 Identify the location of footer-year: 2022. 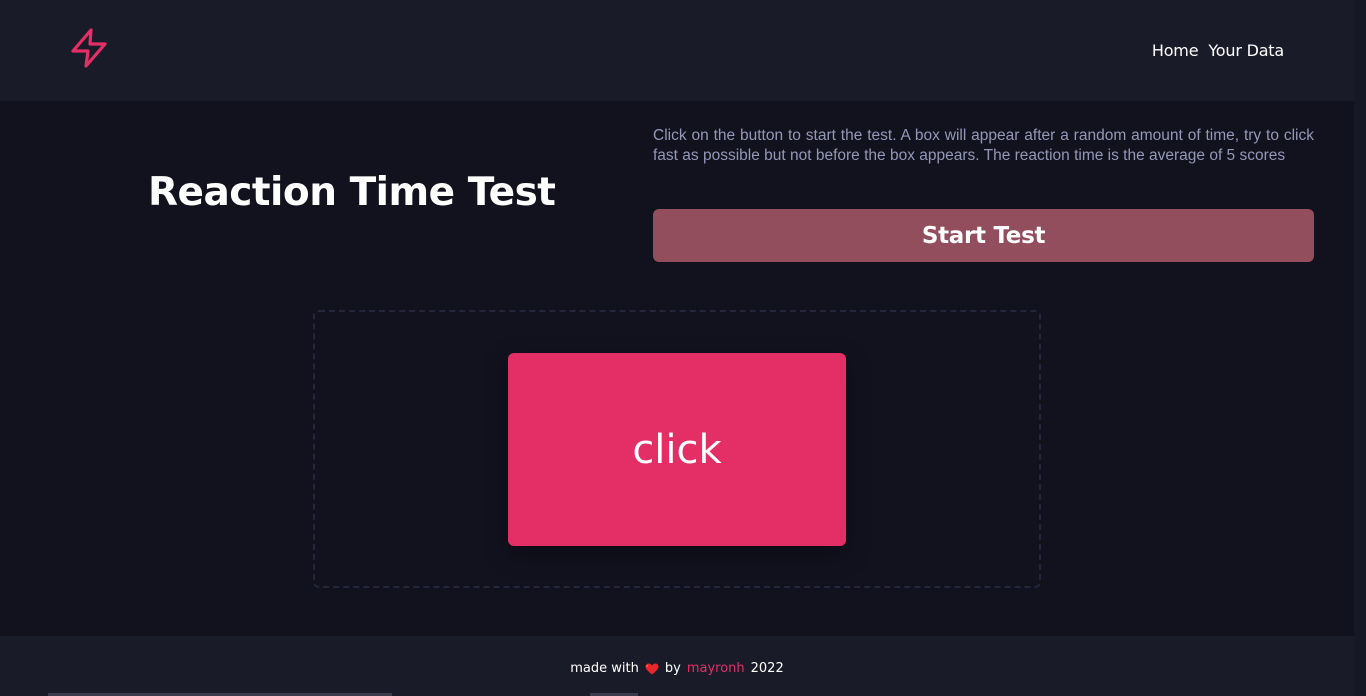
(767, 668).